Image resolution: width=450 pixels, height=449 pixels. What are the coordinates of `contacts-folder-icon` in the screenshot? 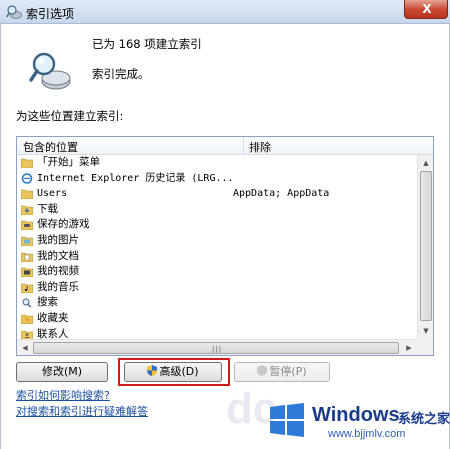 It's located at (27, 335).